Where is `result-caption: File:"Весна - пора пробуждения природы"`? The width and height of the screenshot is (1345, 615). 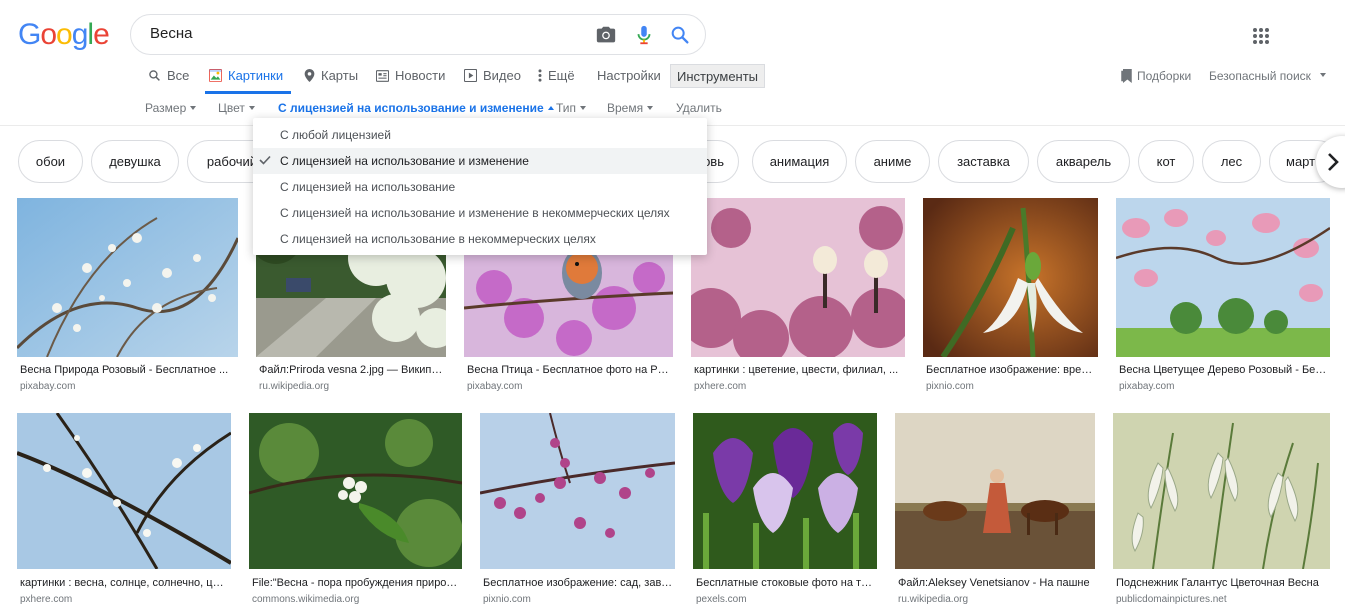 result-caption: File:"Весна - пора пробуждения природы" is located at coordinates (356, 583).